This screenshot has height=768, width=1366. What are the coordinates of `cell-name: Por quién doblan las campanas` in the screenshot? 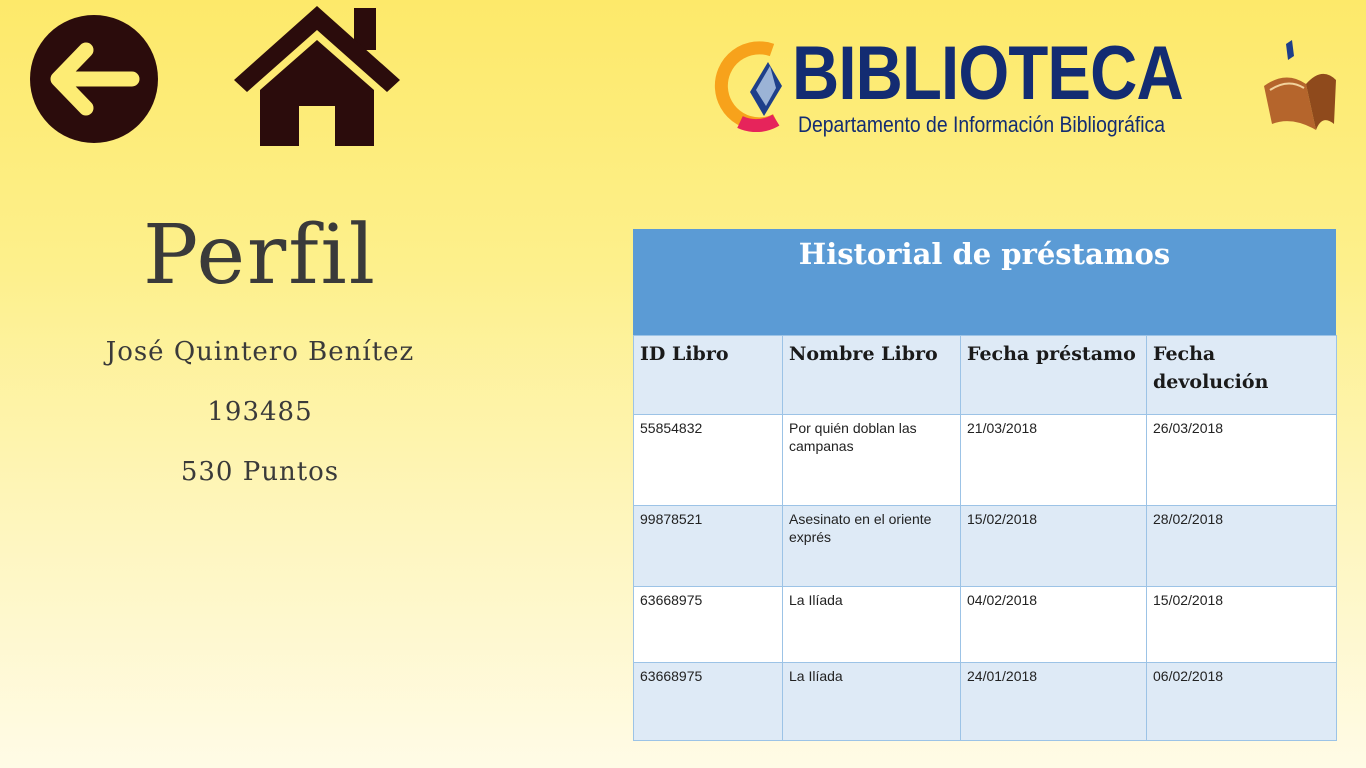 It's located at (871, 460).